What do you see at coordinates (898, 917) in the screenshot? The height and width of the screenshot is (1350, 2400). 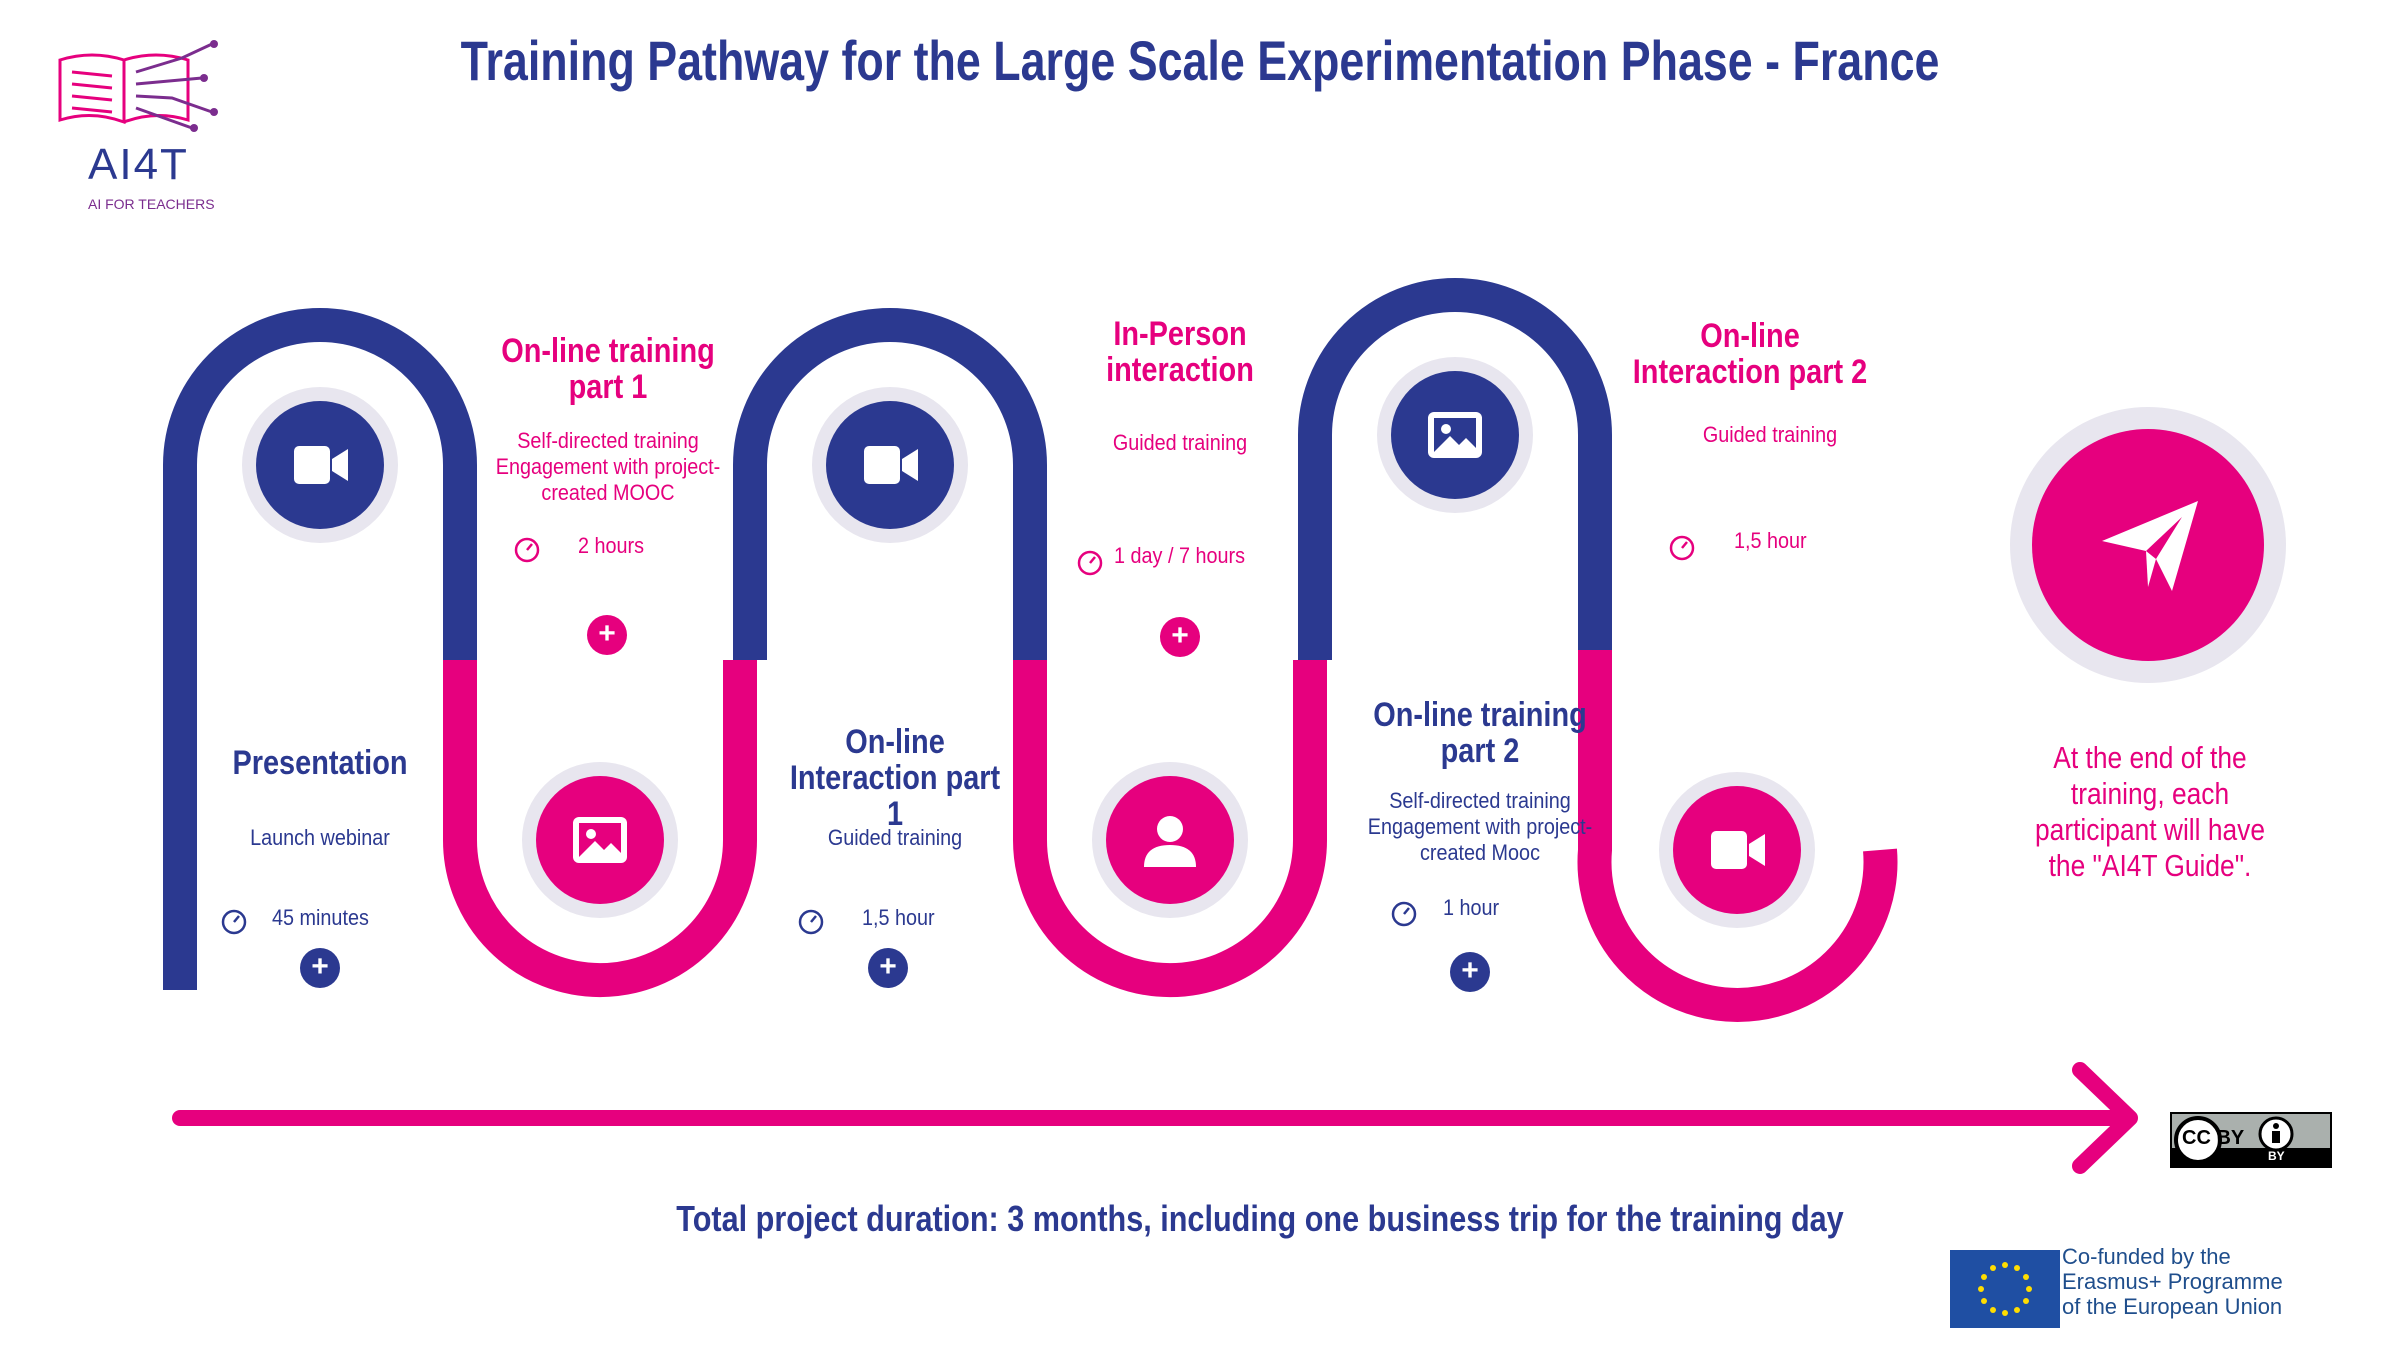 I see `step-3-duration: 1,5 hour` at bounding box center [898, 917].